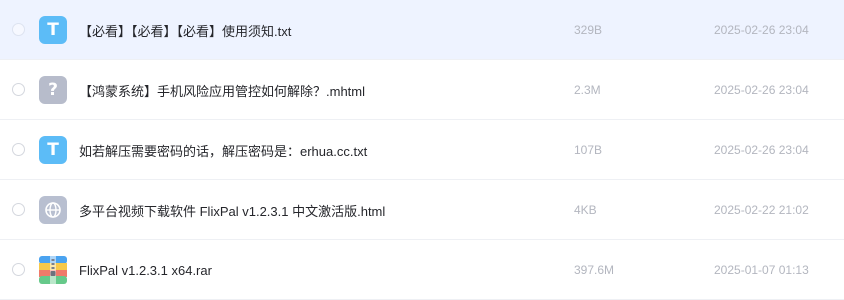 This screenshot has height=300, width=844. Describe the element at coordinates (587, 90) in the screenshot. I see `file-size: 2.3M` at that location.